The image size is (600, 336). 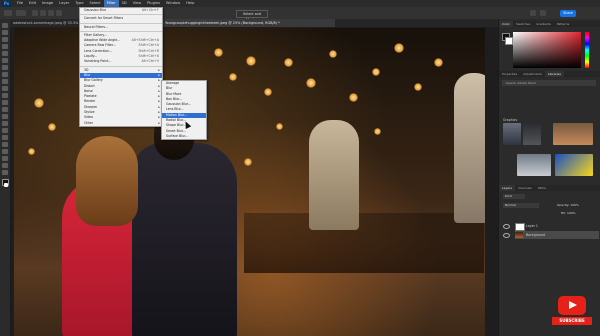 I want to click on tab-patterns: Patterns, so click(x=563, y=24).